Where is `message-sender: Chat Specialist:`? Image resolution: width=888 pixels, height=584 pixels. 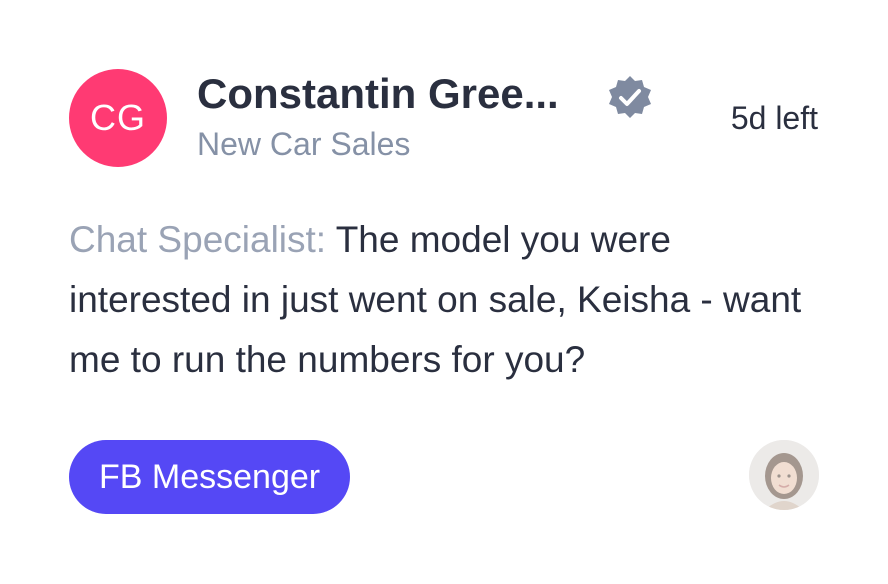 message-sender: Chat Specialist: is located at coordinates (198, 239).